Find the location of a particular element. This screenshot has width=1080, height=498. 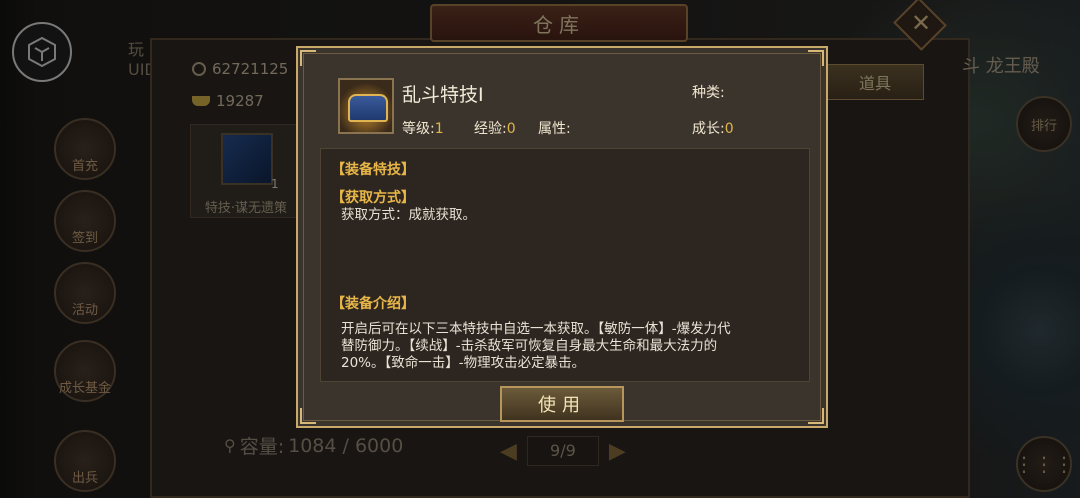

exp-value: 0 is located at coordinates (511, 129).